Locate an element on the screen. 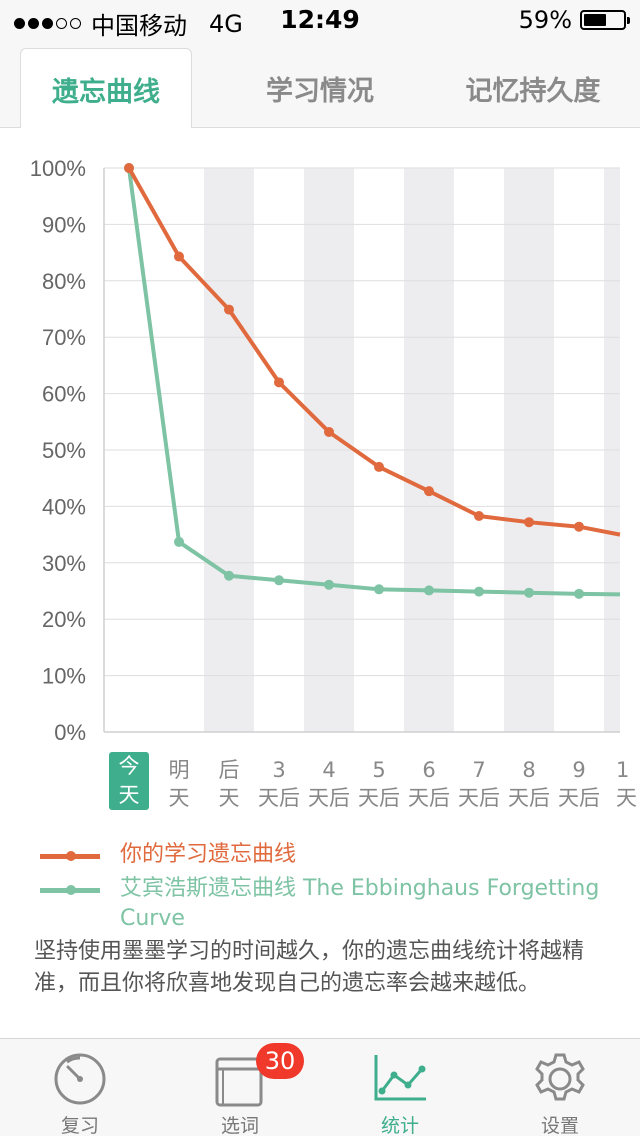  y-tick-label: 20% is located at coordinates (64, 619).